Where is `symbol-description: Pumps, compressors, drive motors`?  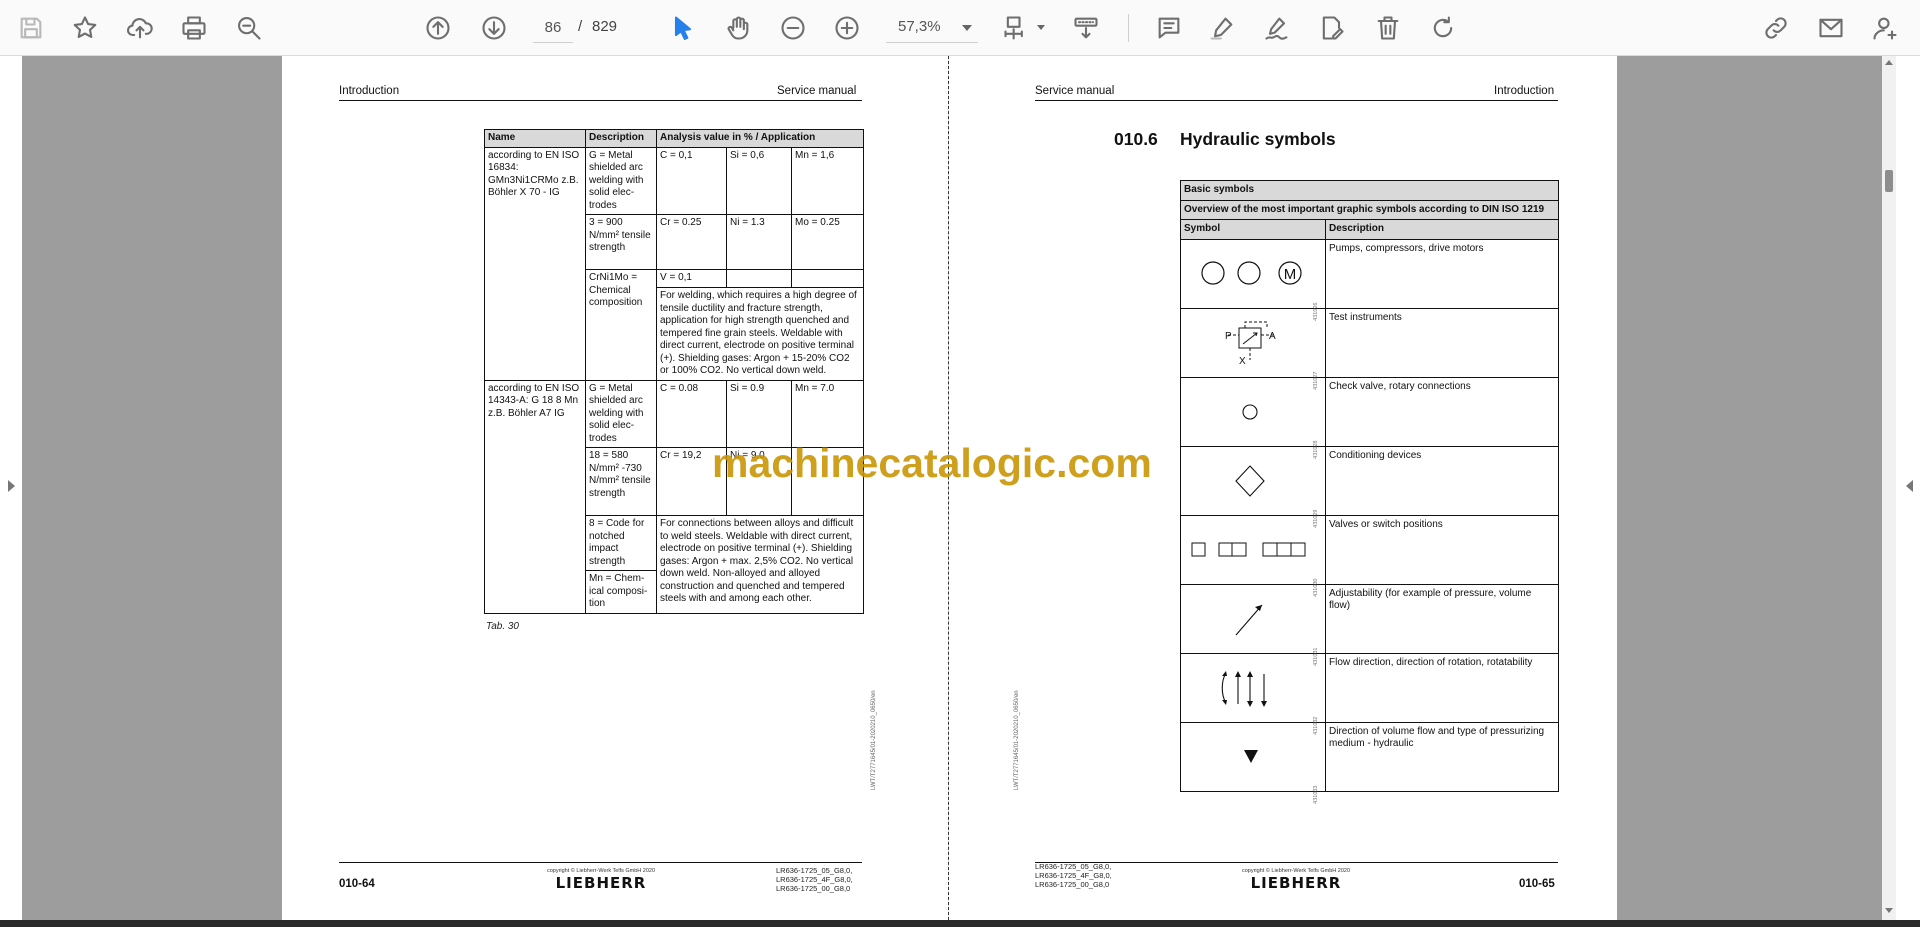
symbol-description: Pumps, compressors, drive motors is located at coordinates (1442, 273).